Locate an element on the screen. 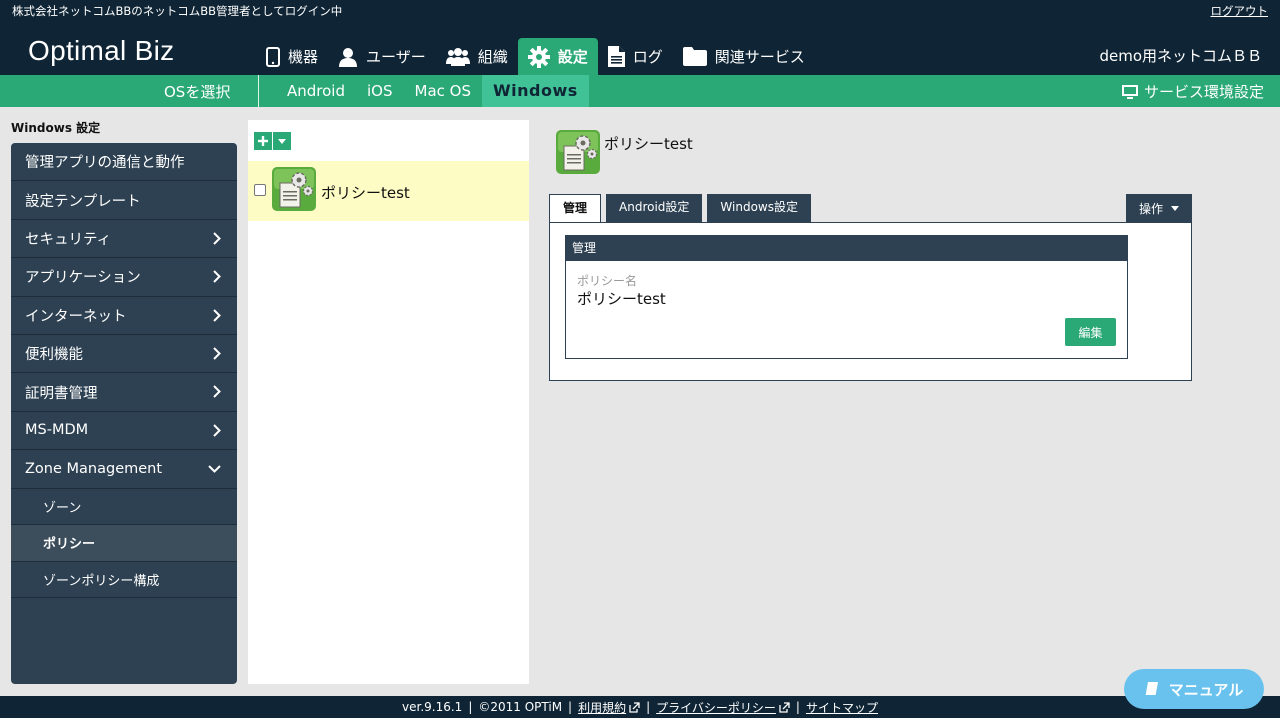 The width and height of the screenshot is (1280, 718). policy-checkbox is located at coordinates (260, 190).